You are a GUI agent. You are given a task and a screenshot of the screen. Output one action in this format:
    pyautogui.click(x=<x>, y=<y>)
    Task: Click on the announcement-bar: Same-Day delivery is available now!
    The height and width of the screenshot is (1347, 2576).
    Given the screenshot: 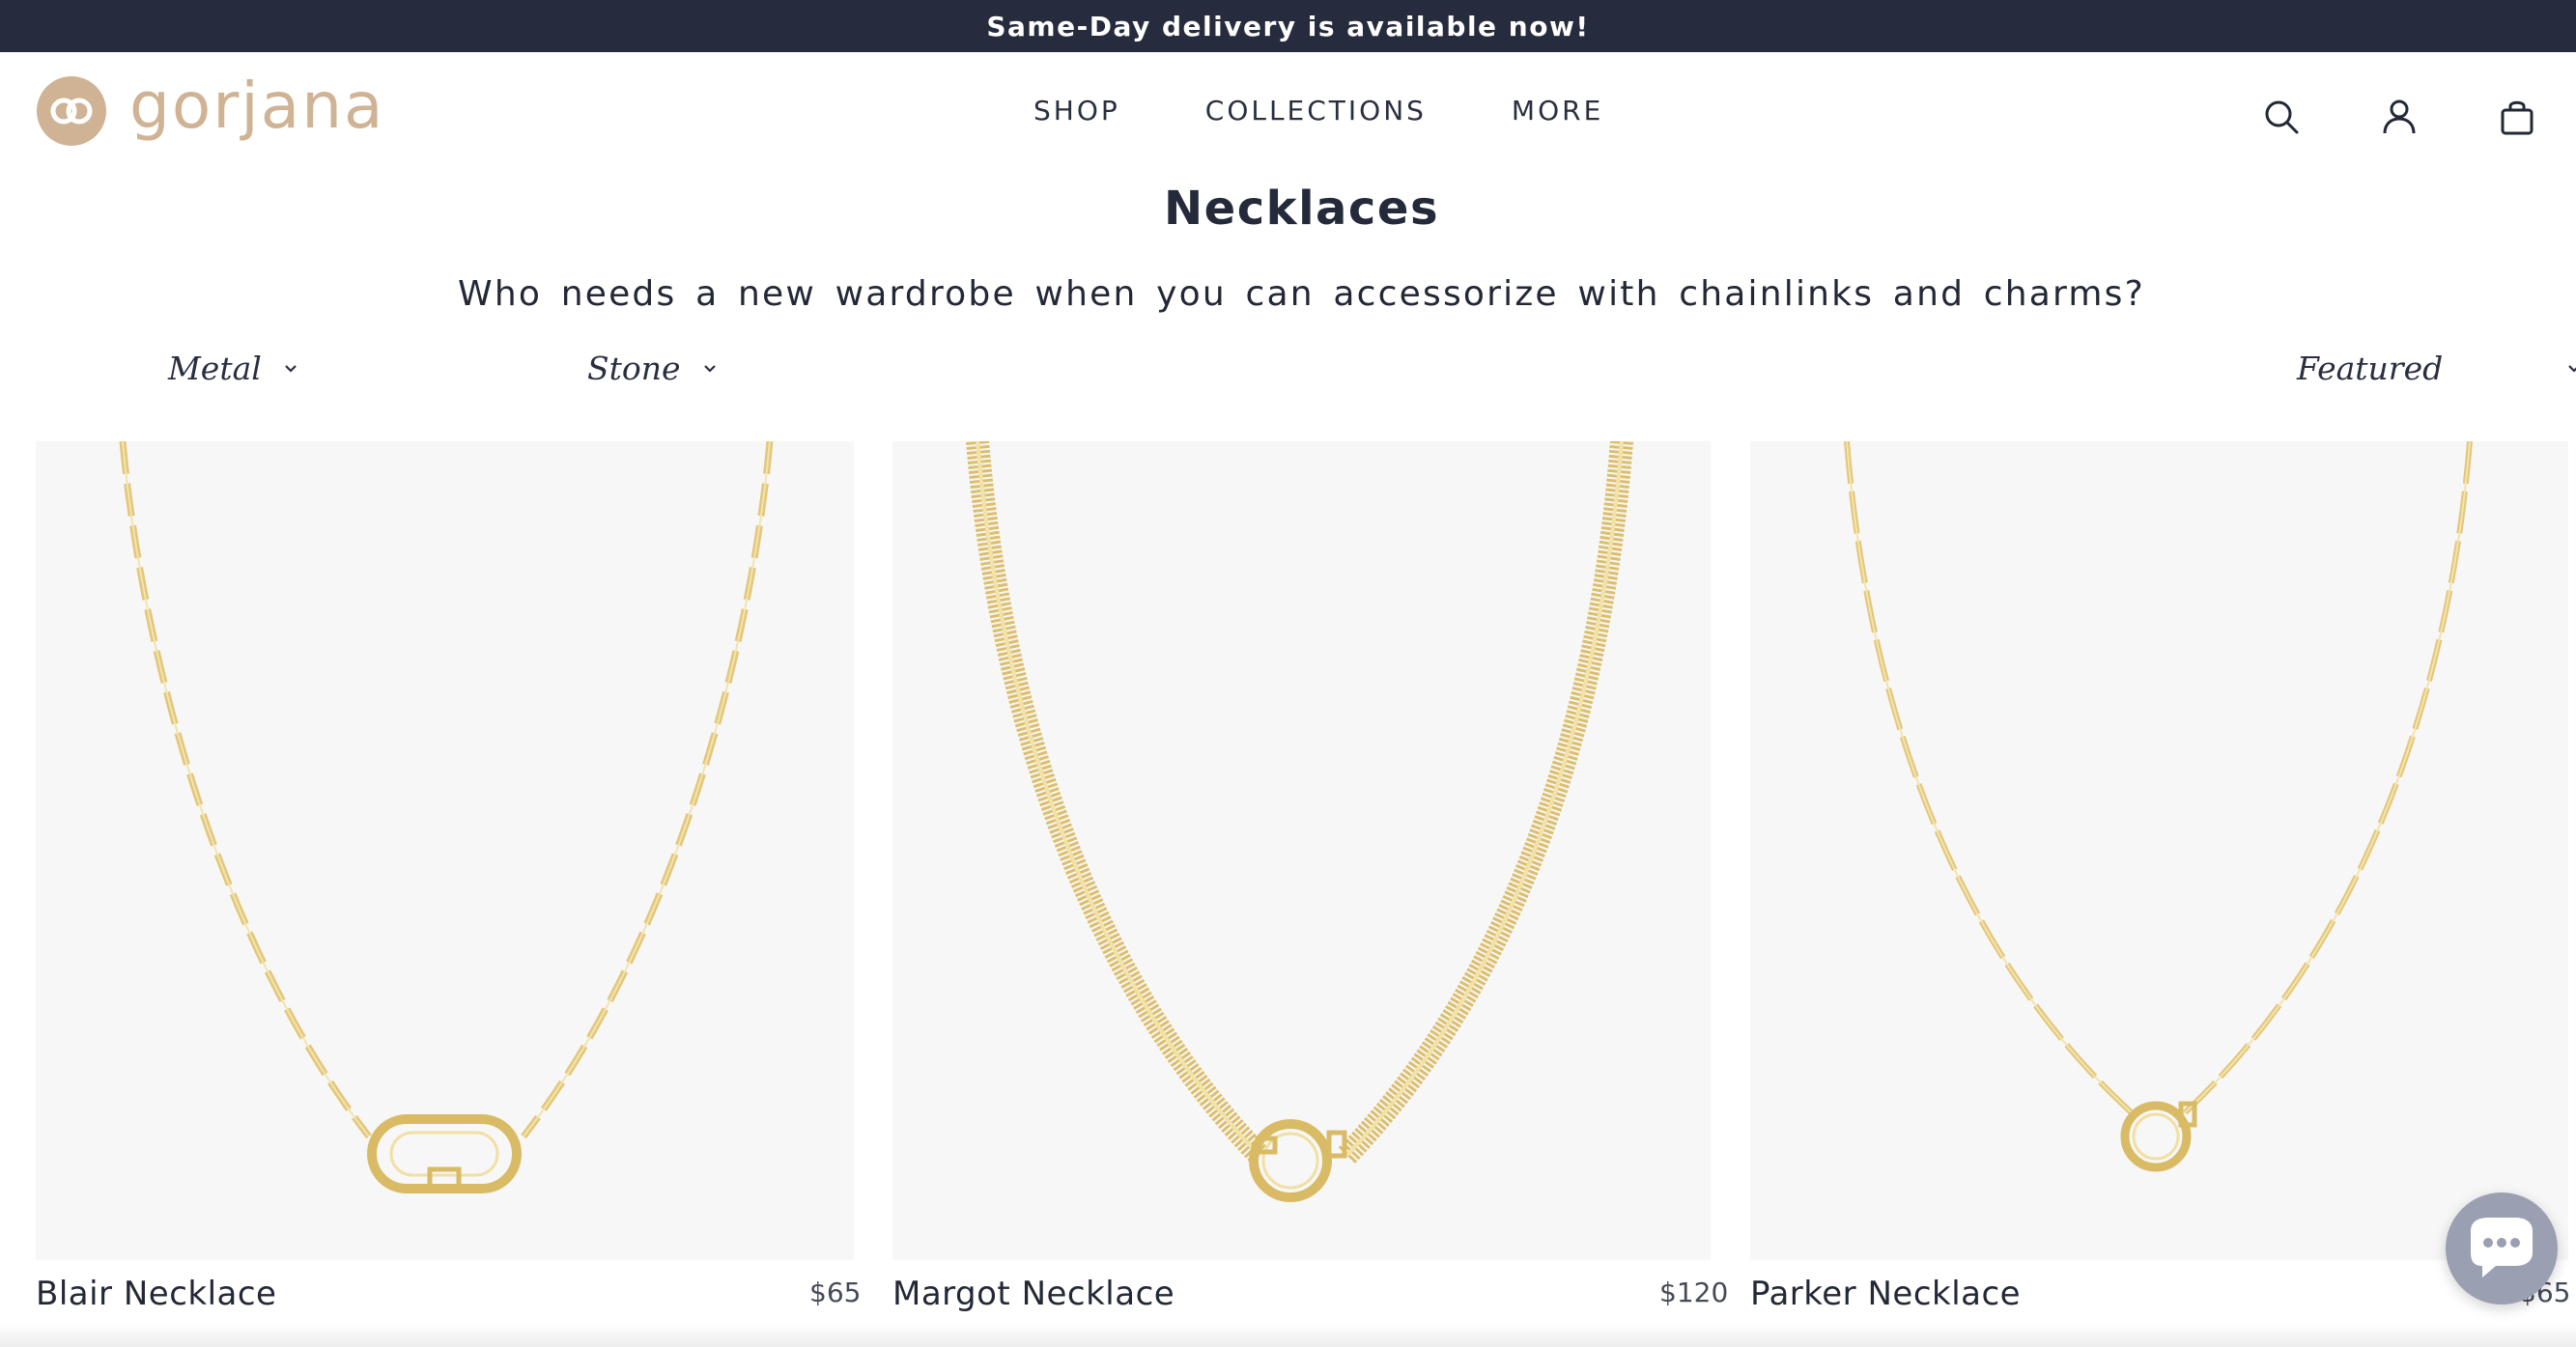 What is the action you would take?
    pyautogui.click(x=1288, y=26)
    